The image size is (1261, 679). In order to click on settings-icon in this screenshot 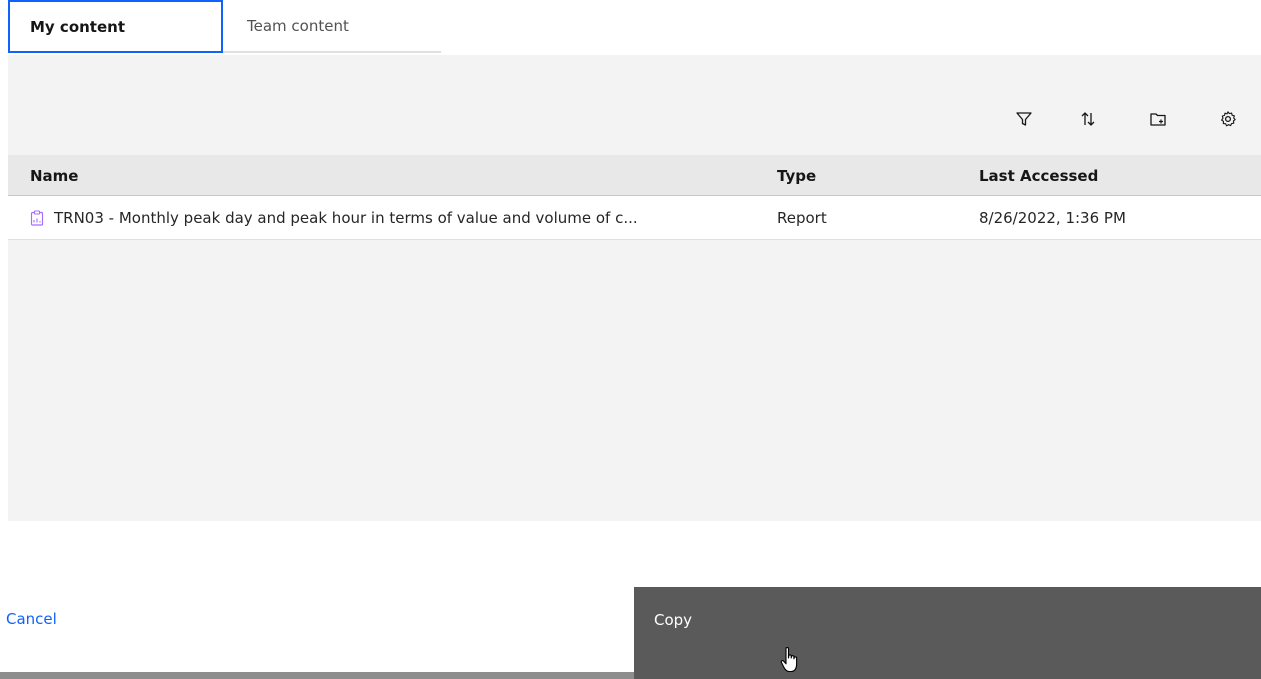, I will do `click(1228, 119)`.